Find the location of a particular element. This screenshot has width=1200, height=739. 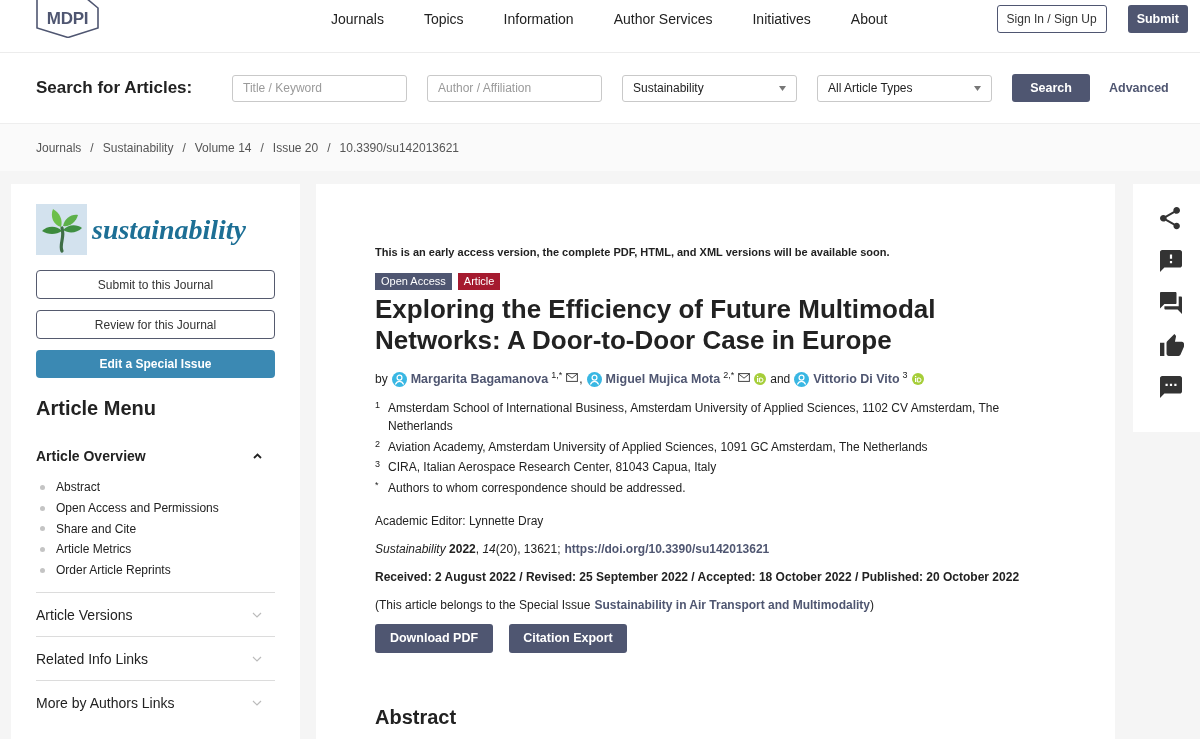

submit-button: Submit is located at coordinates (1157, 19).